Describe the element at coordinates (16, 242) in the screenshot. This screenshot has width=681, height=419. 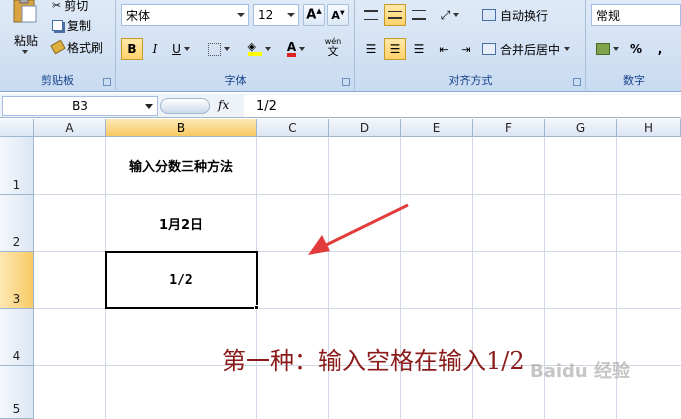
I see `row-header-label: 2` at that location.